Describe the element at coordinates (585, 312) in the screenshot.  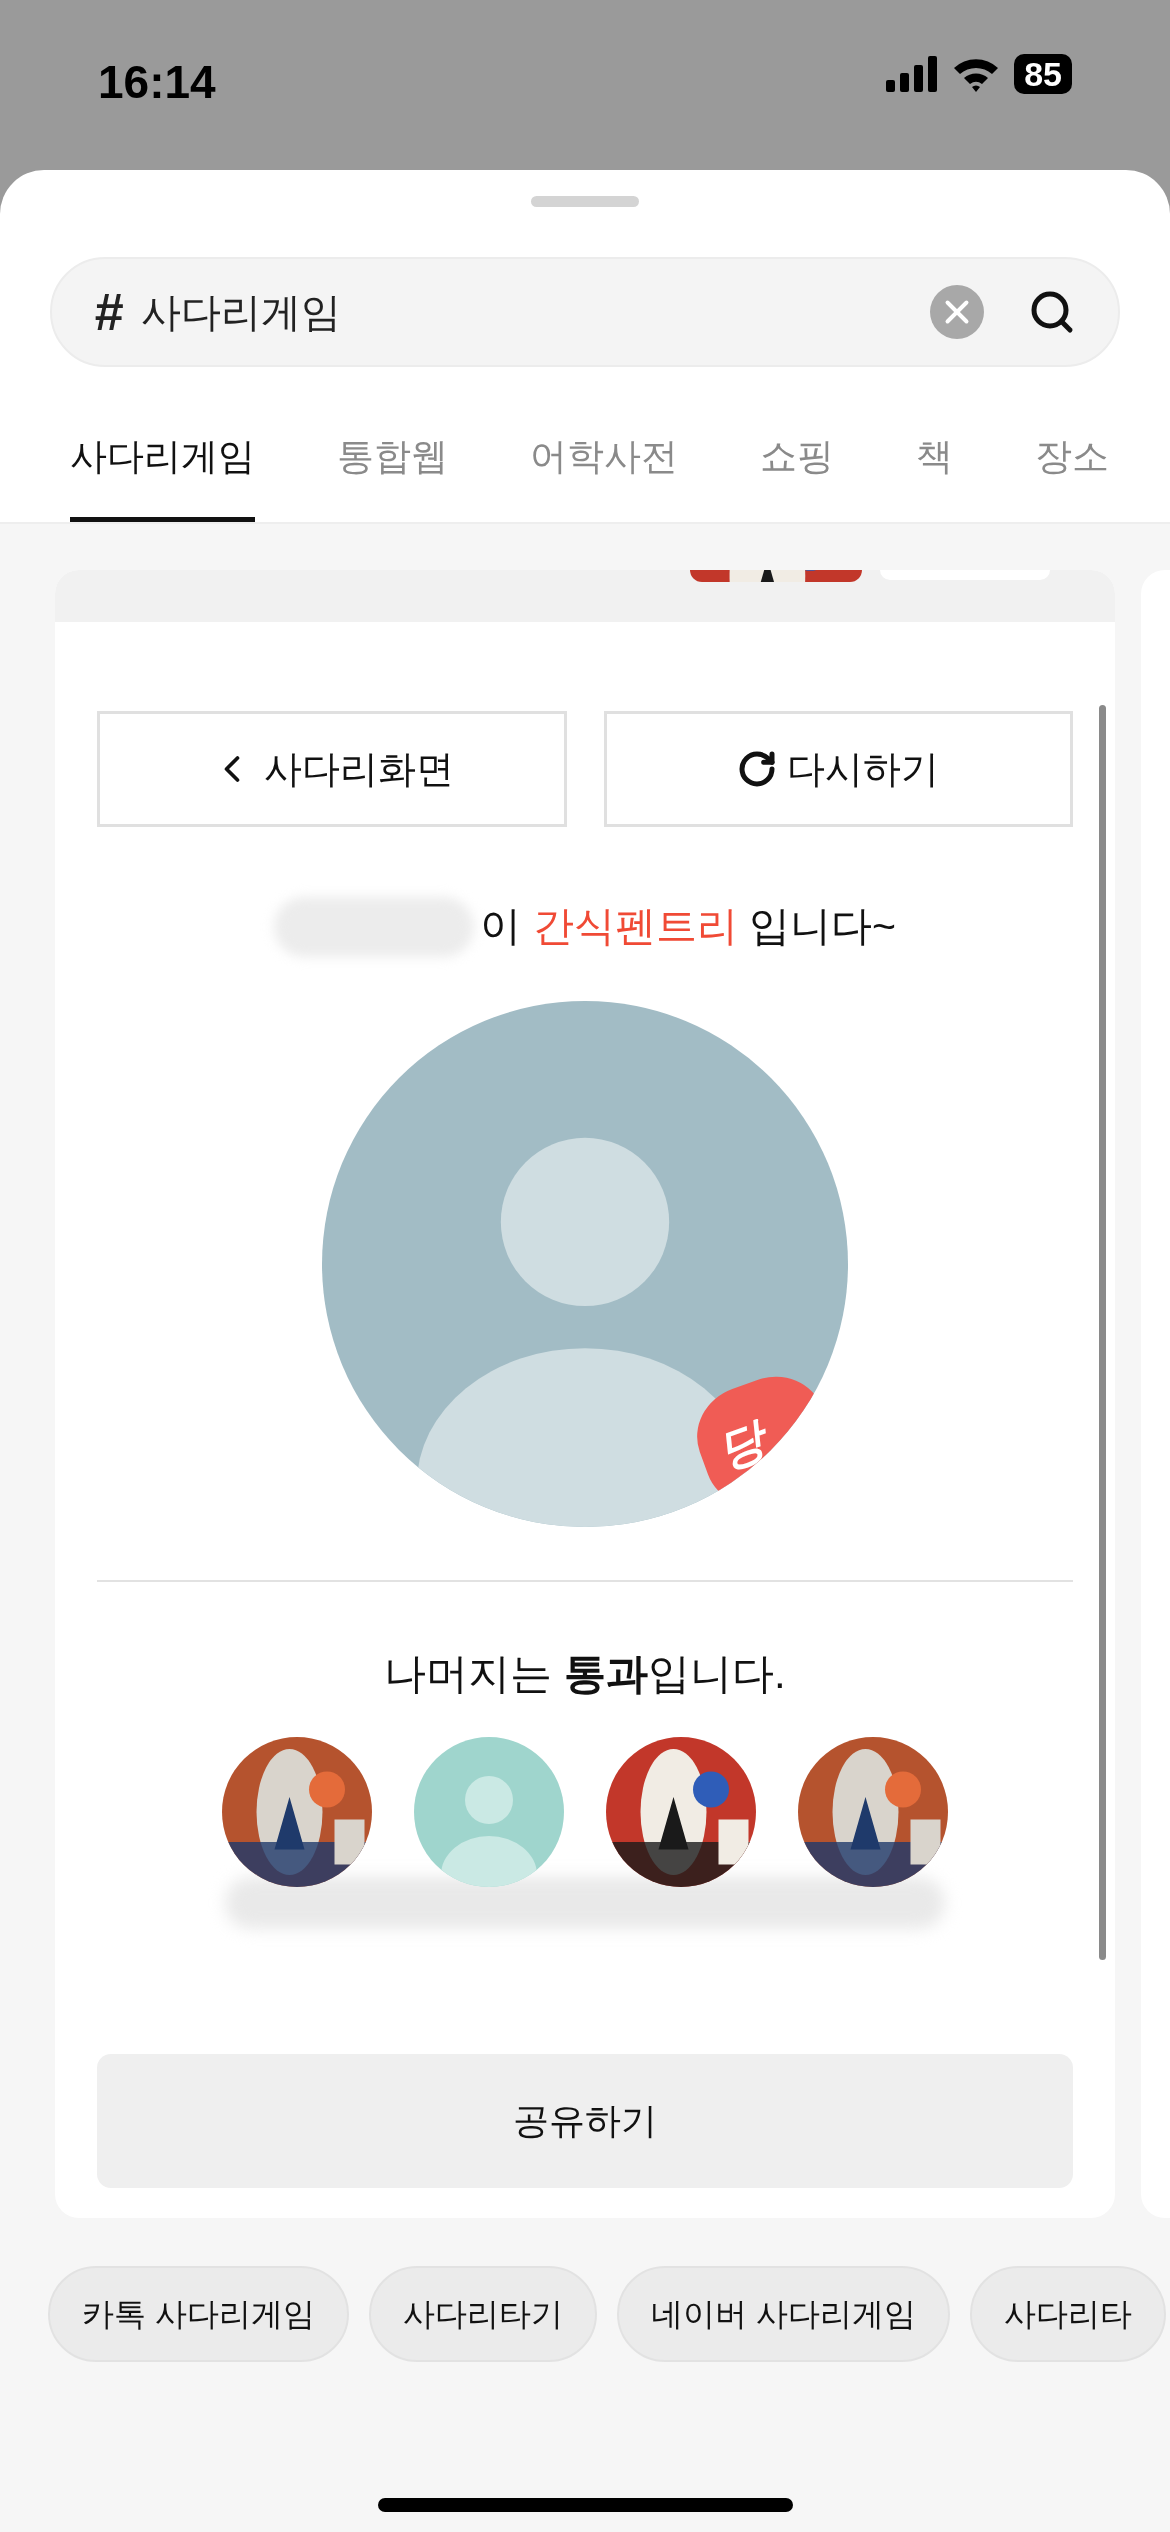
I see `search-field: # 사다리게임` at that location.